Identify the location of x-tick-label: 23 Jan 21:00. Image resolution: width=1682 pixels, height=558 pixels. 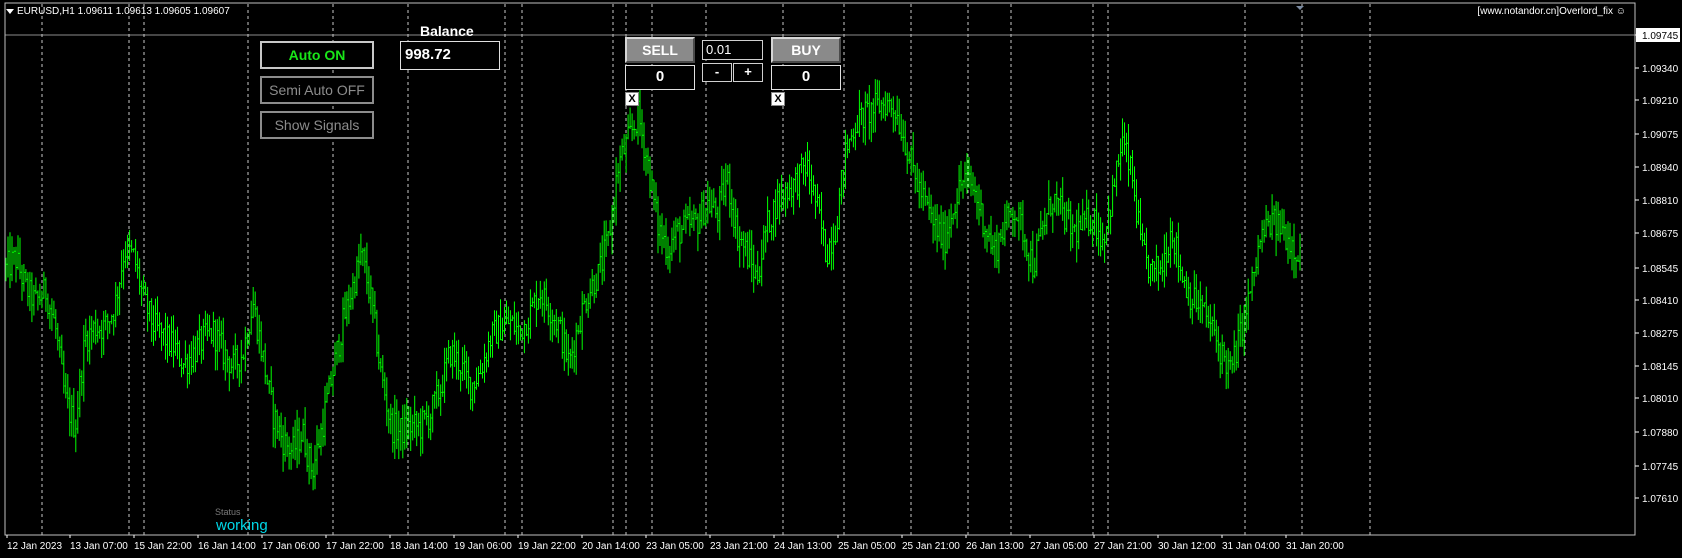
(739, 546).